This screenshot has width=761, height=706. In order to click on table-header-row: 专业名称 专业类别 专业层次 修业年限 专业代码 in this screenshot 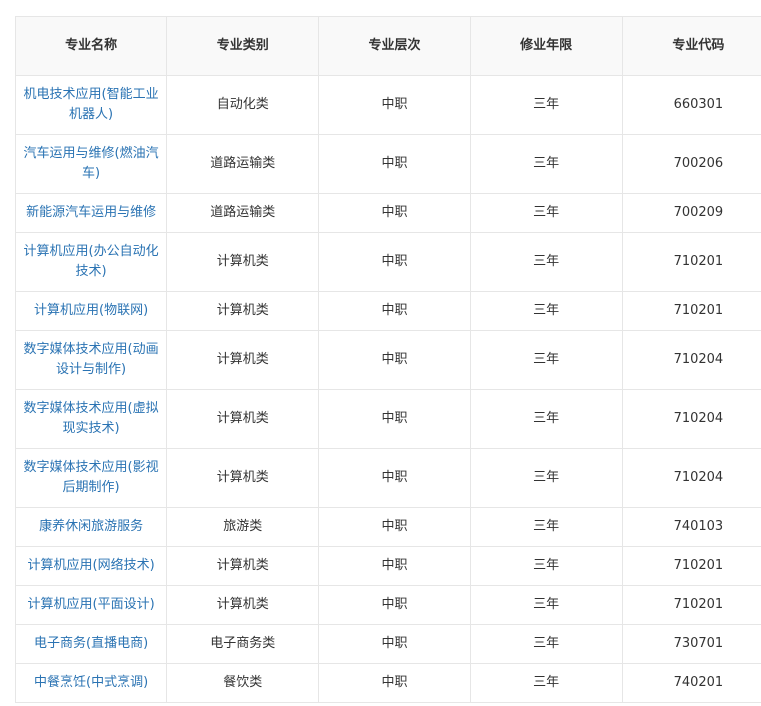, I will do `click(387, 46)`.